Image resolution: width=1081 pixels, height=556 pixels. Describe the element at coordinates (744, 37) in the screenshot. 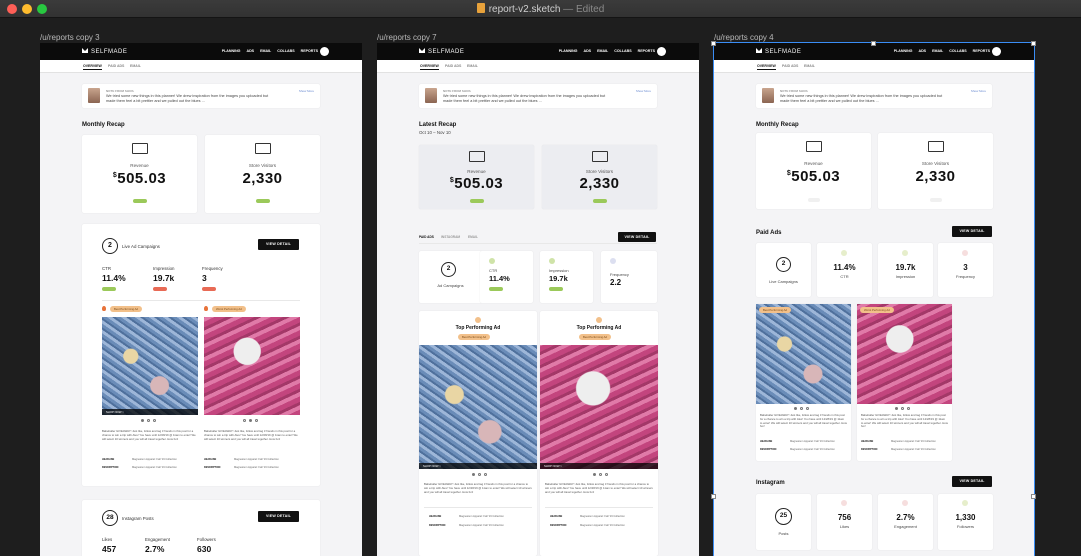

I see `artboard-label: /u/reports copy 4` at that location.